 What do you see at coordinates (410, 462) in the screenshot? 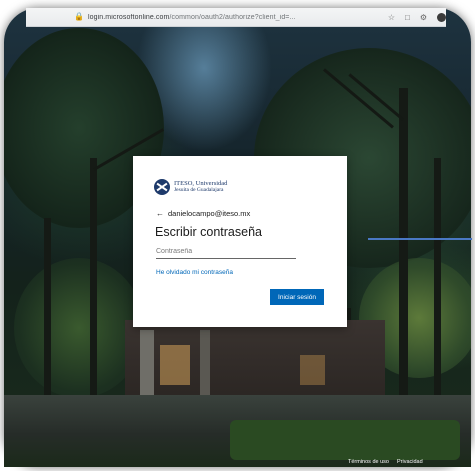
I see `privacy-link: Privacidad` at bounding box center [410, 462].